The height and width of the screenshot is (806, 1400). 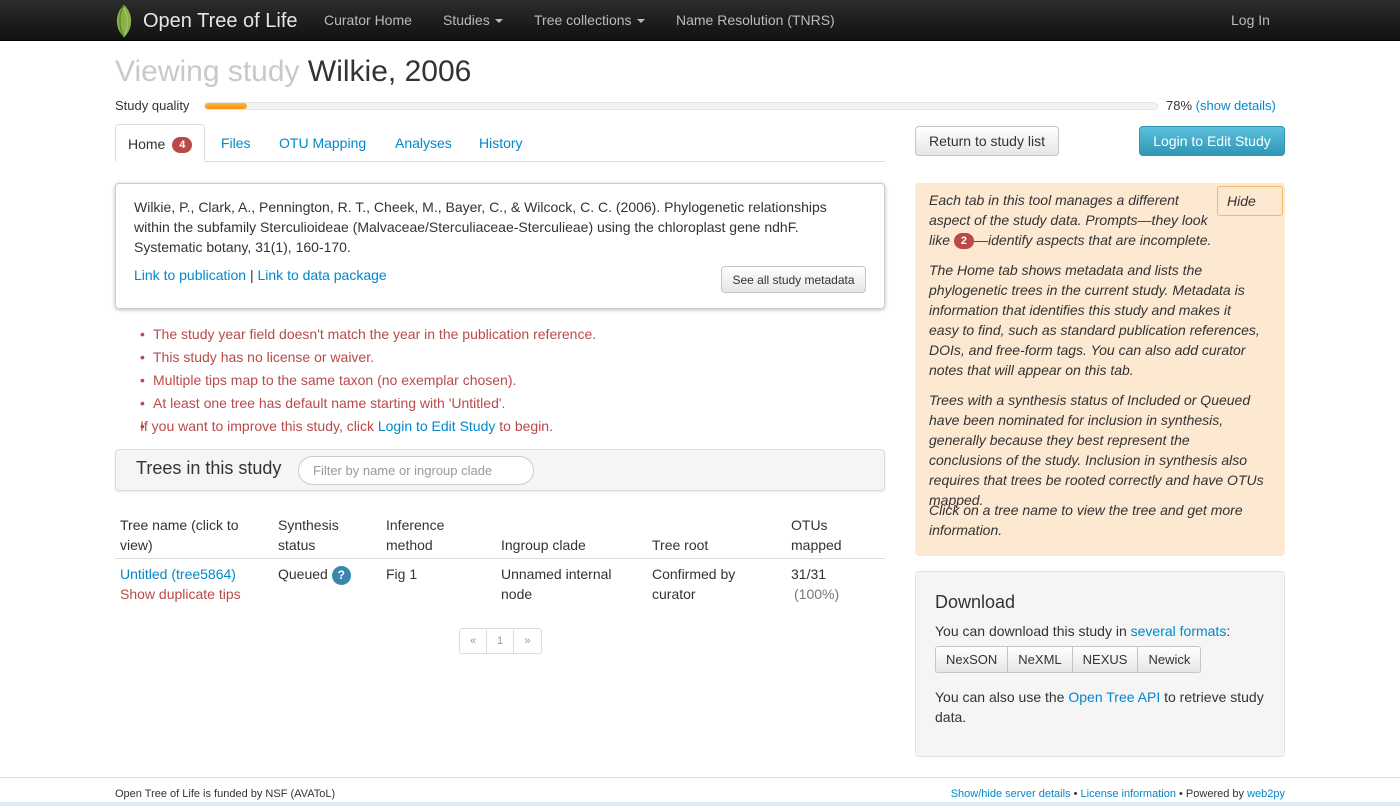 What do you see at coordinates (975, 602) in the screenshot?
I see `download-title: Download` at bounding box center [975, 602].